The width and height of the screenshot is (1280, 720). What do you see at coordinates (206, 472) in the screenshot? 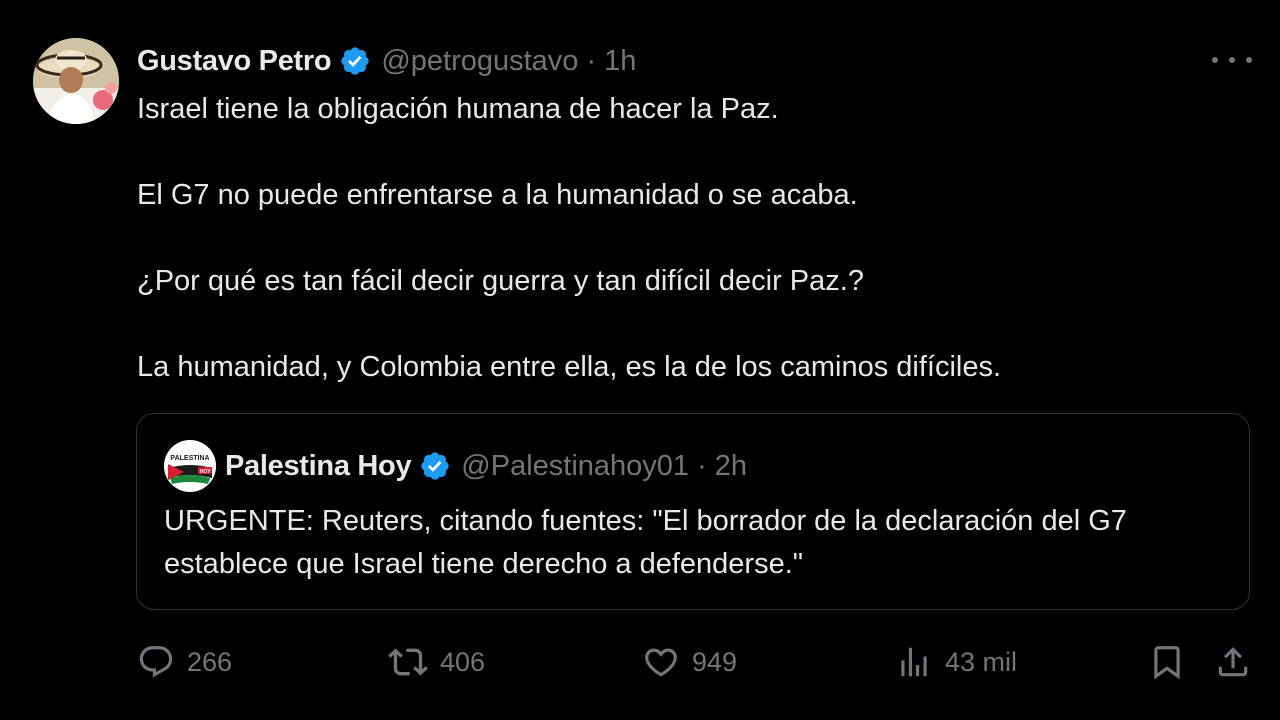
I see `svg-text: HOY` at bounding box center [206, 472].